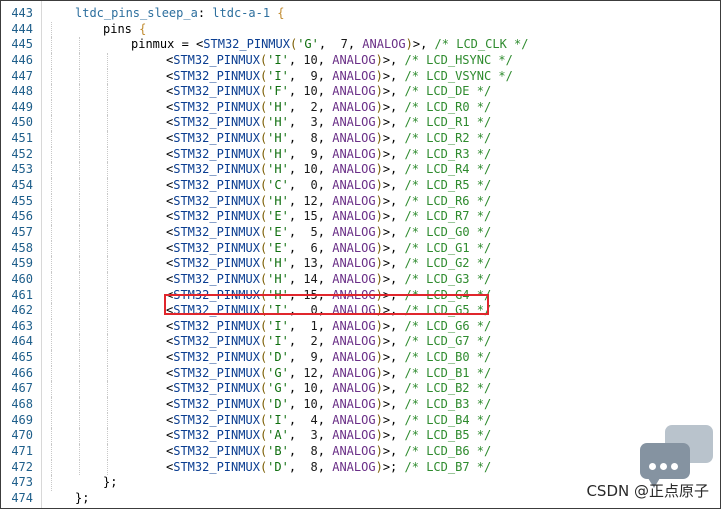 The width and height of the screenshot is (721, 509). What do you see at coordinates (448, 185) in the screenshot?
I see `code-token-cmt: /* LCD_R5 */` at bounding box center [448, 185].